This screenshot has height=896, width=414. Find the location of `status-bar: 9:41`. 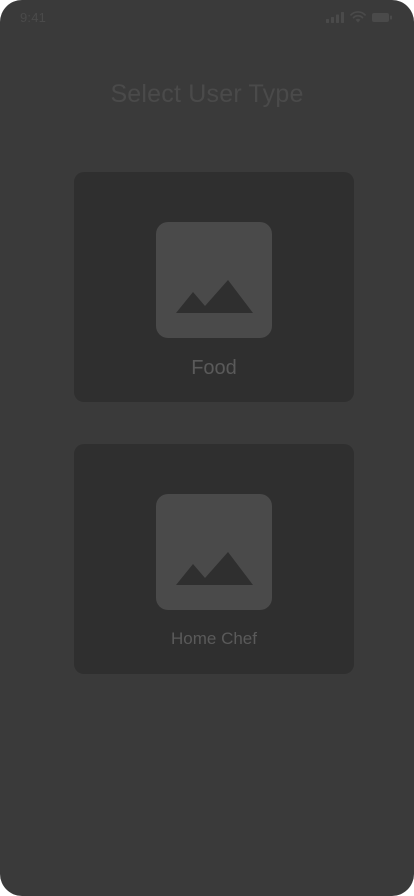

status-bar: 9:41 is located at coordinates (207, 18).